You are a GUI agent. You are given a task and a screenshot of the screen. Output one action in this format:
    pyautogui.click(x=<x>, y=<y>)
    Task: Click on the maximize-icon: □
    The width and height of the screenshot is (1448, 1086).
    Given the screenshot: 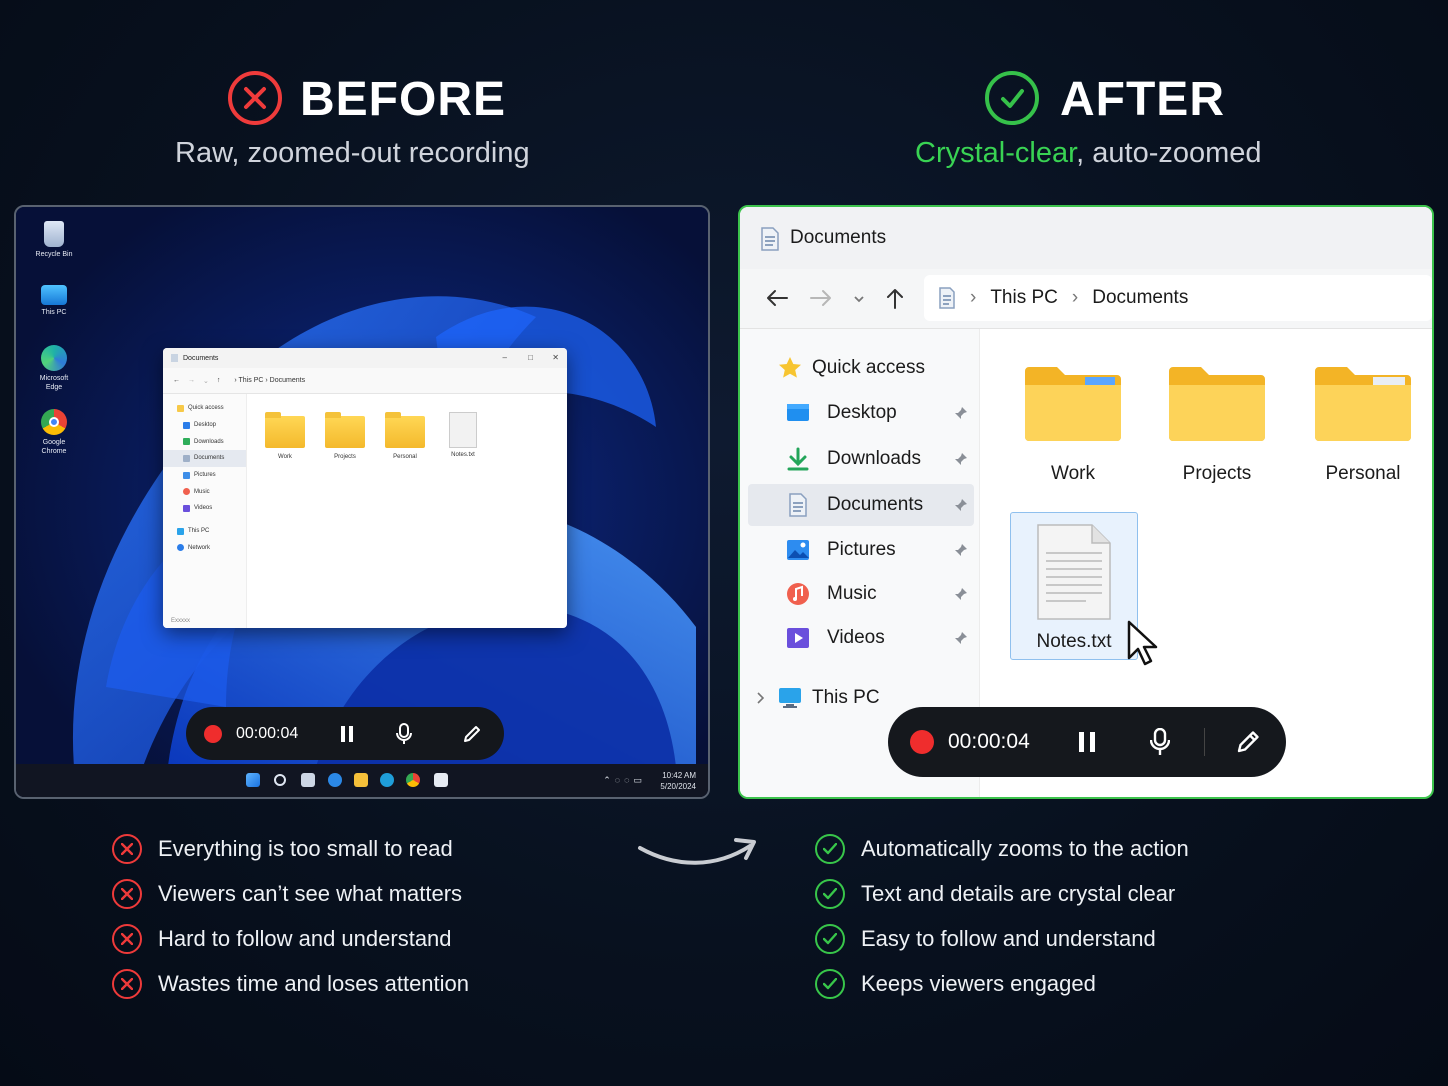 What is the action you would take?
    pyautogui.click(x=530, y=357)
    